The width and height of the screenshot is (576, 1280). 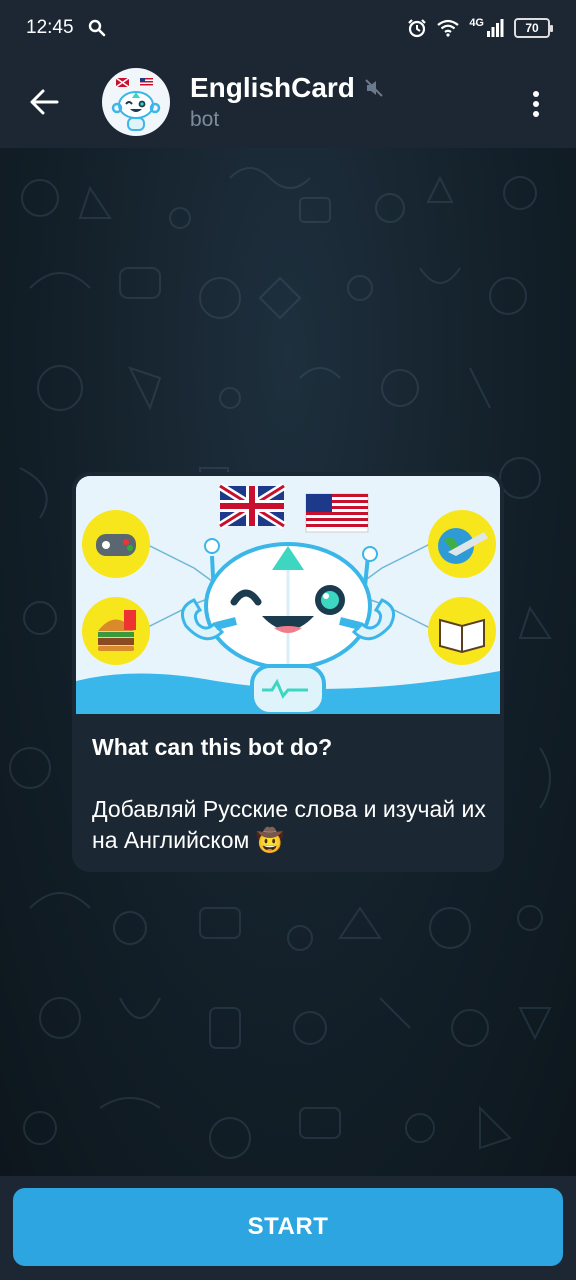 What do you see at coordinates (212, 747) in the screenshot?
I see `card-heading: What can this bot do?` at bounding box center [212, 747].